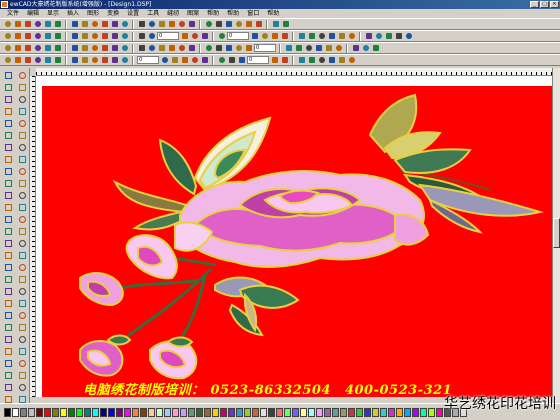 The height and width of the screenshot is (420, 560). I want to click on training-ad-text: 电脑绣花制版培训： 0523-86332504 400-0523-321, so click(267, 388).